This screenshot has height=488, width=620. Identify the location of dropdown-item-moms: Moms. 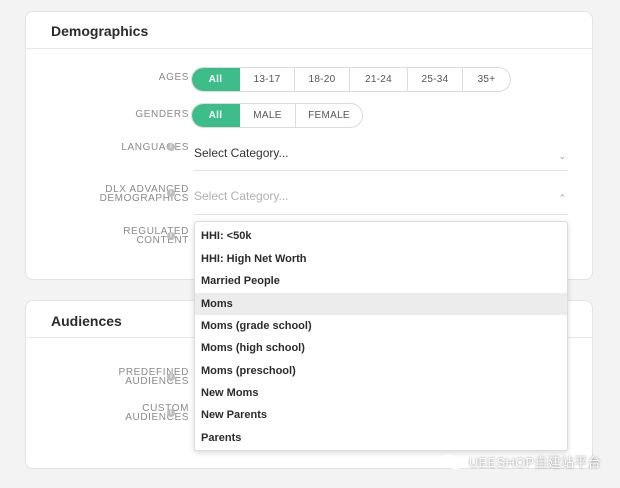
(381, 304).